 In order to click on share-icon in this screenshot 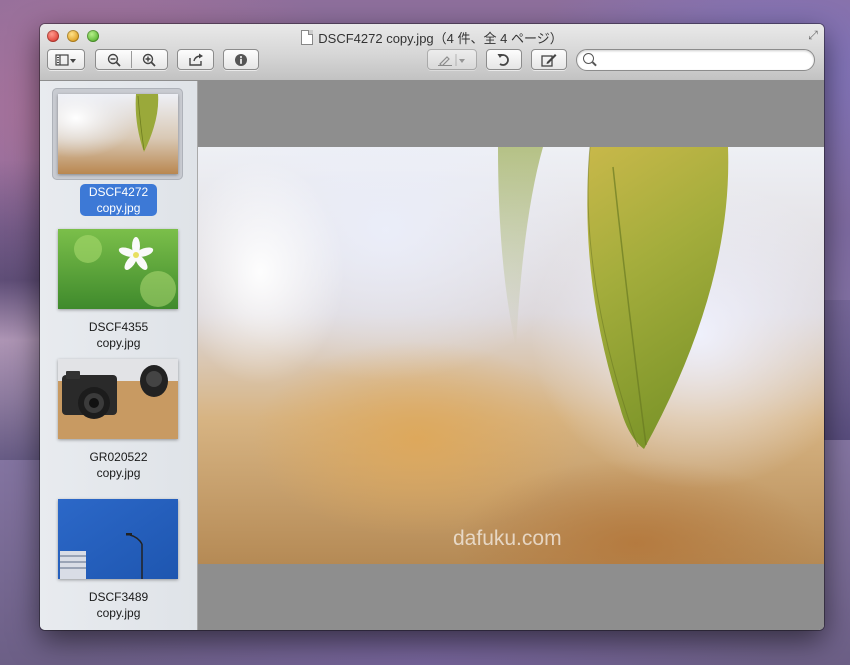, I will do `click(195, 59)`.